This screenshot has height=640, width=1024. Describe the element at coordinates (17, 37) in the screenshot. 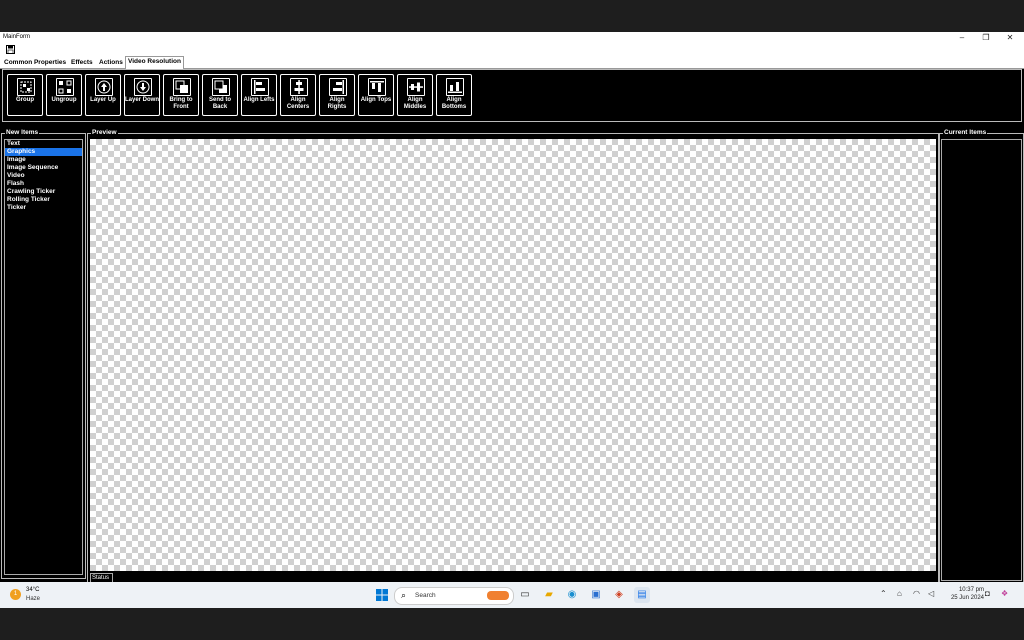

I see `window-title: MainForm` at that location.